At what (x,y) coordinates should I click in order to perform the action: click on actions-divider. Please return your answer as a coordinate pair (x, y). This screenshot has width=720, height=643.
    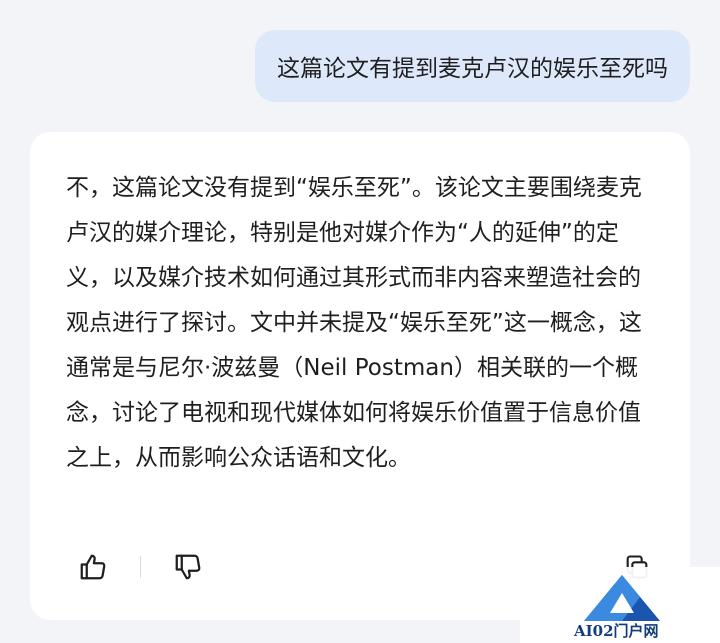
    Looking at the image, I should click on (140, 567).